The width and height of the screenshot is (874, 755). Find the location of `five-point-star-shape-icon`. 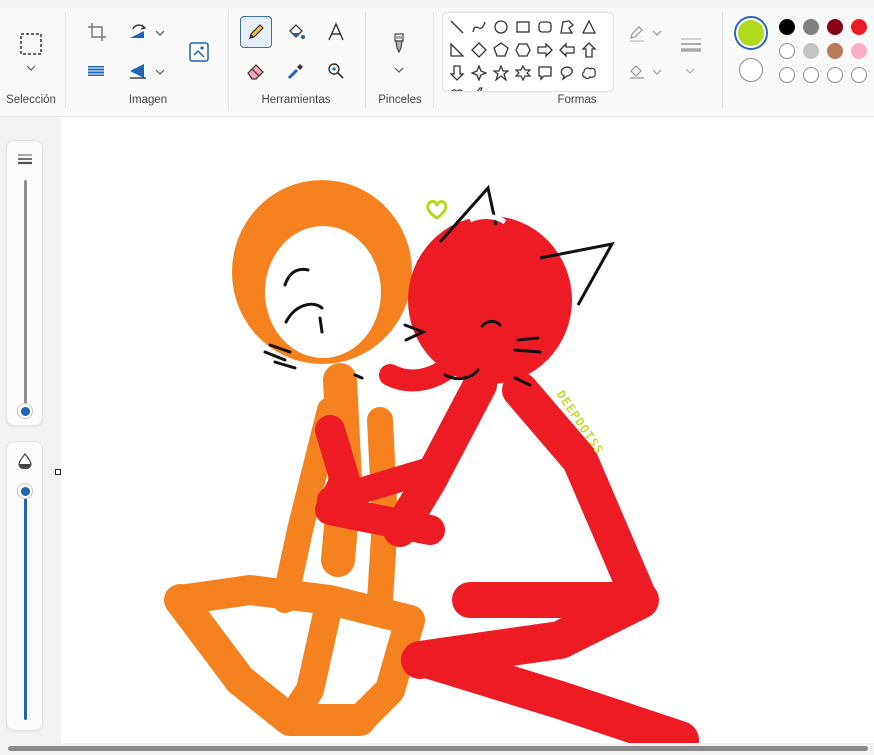

five-point-star-shape-icon is located at coordinates (501, 73).